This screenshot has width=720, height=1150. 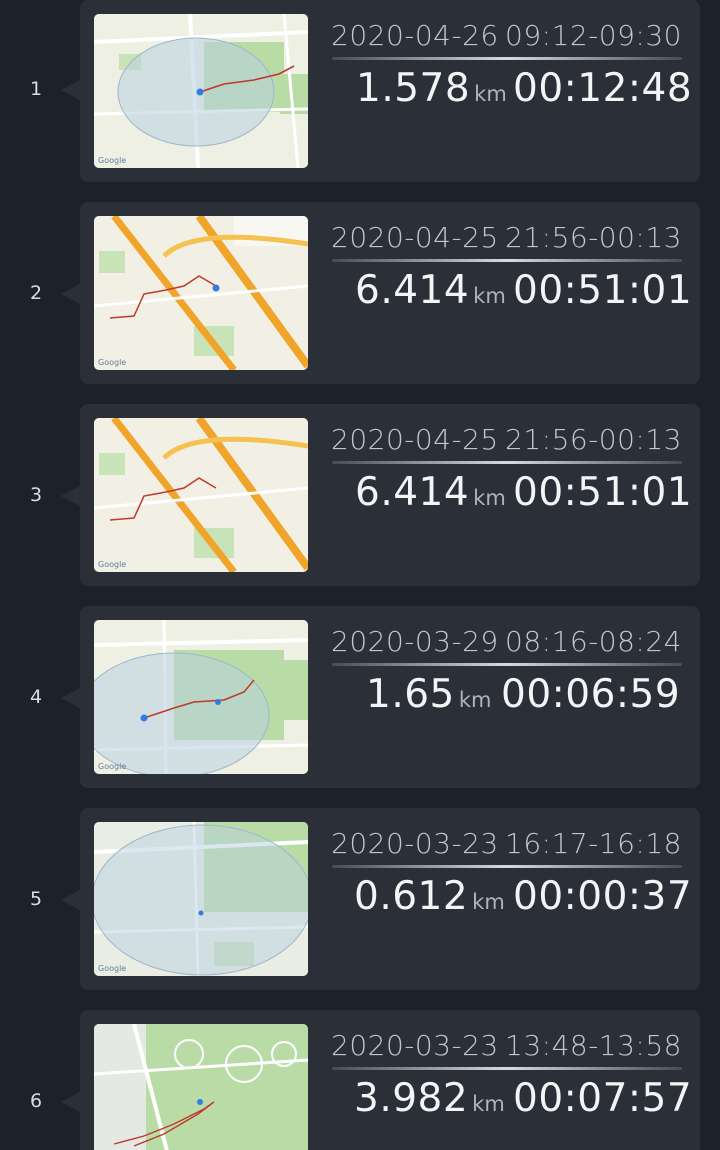 I want to click on record-distance: 1.65 km, so click(x=428, y=694).